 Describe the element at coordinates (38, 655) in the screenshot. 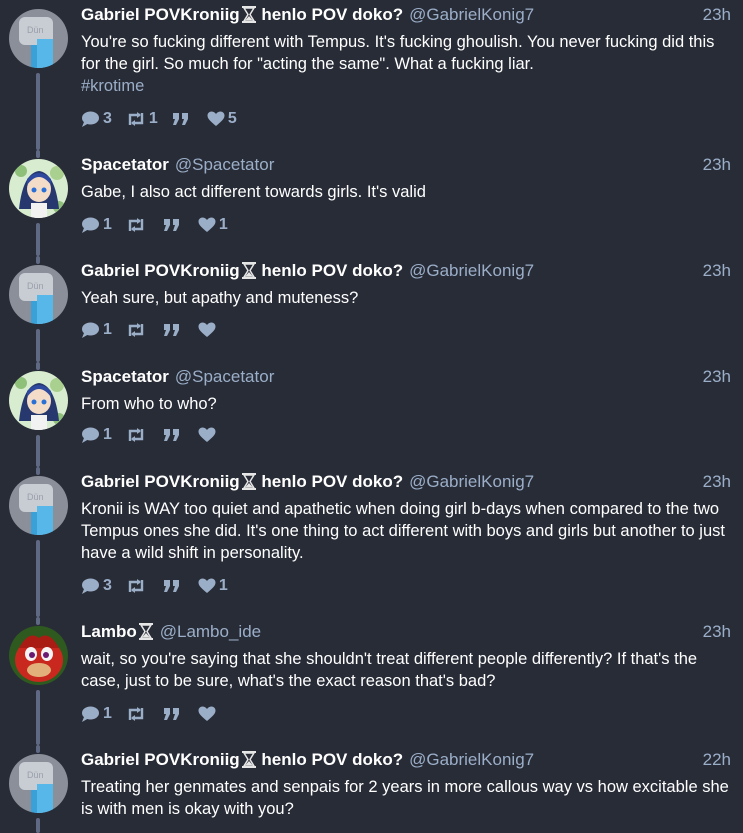

I see `avatar: :0` at that location.